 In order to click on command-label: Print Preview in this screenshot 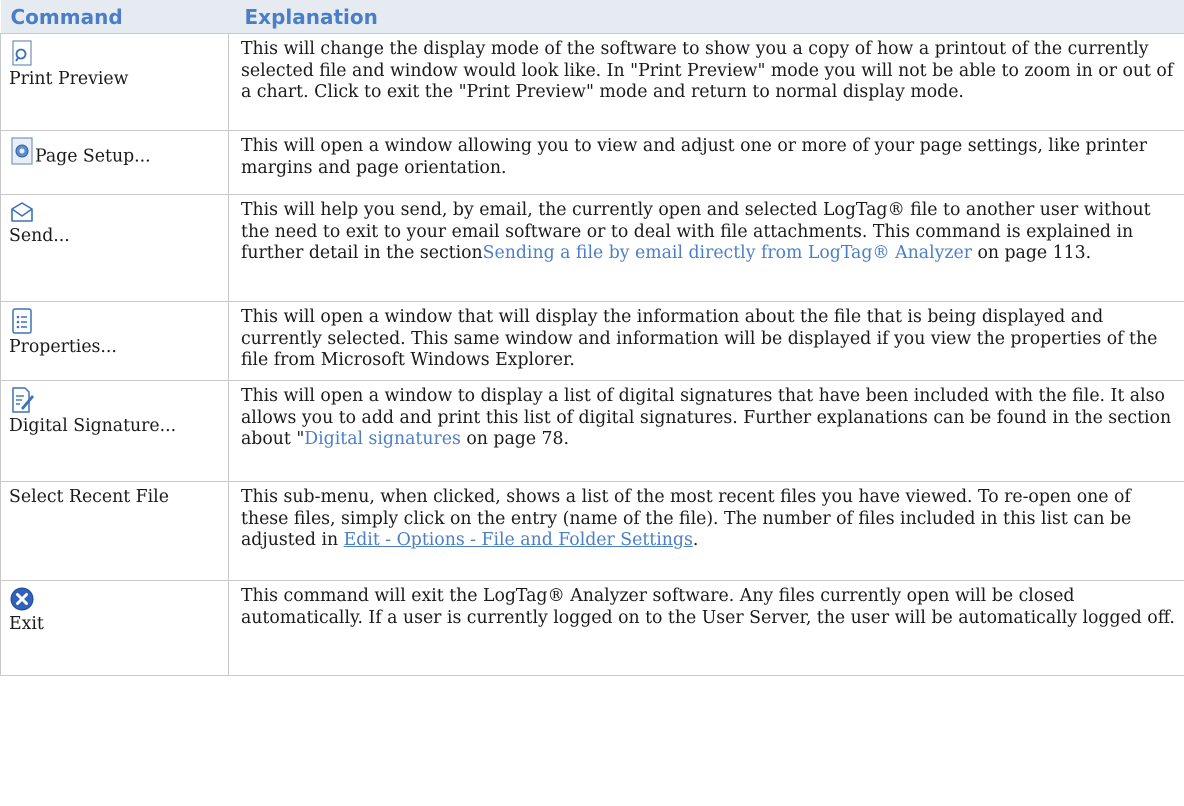, I will do `click(69, 79)`.